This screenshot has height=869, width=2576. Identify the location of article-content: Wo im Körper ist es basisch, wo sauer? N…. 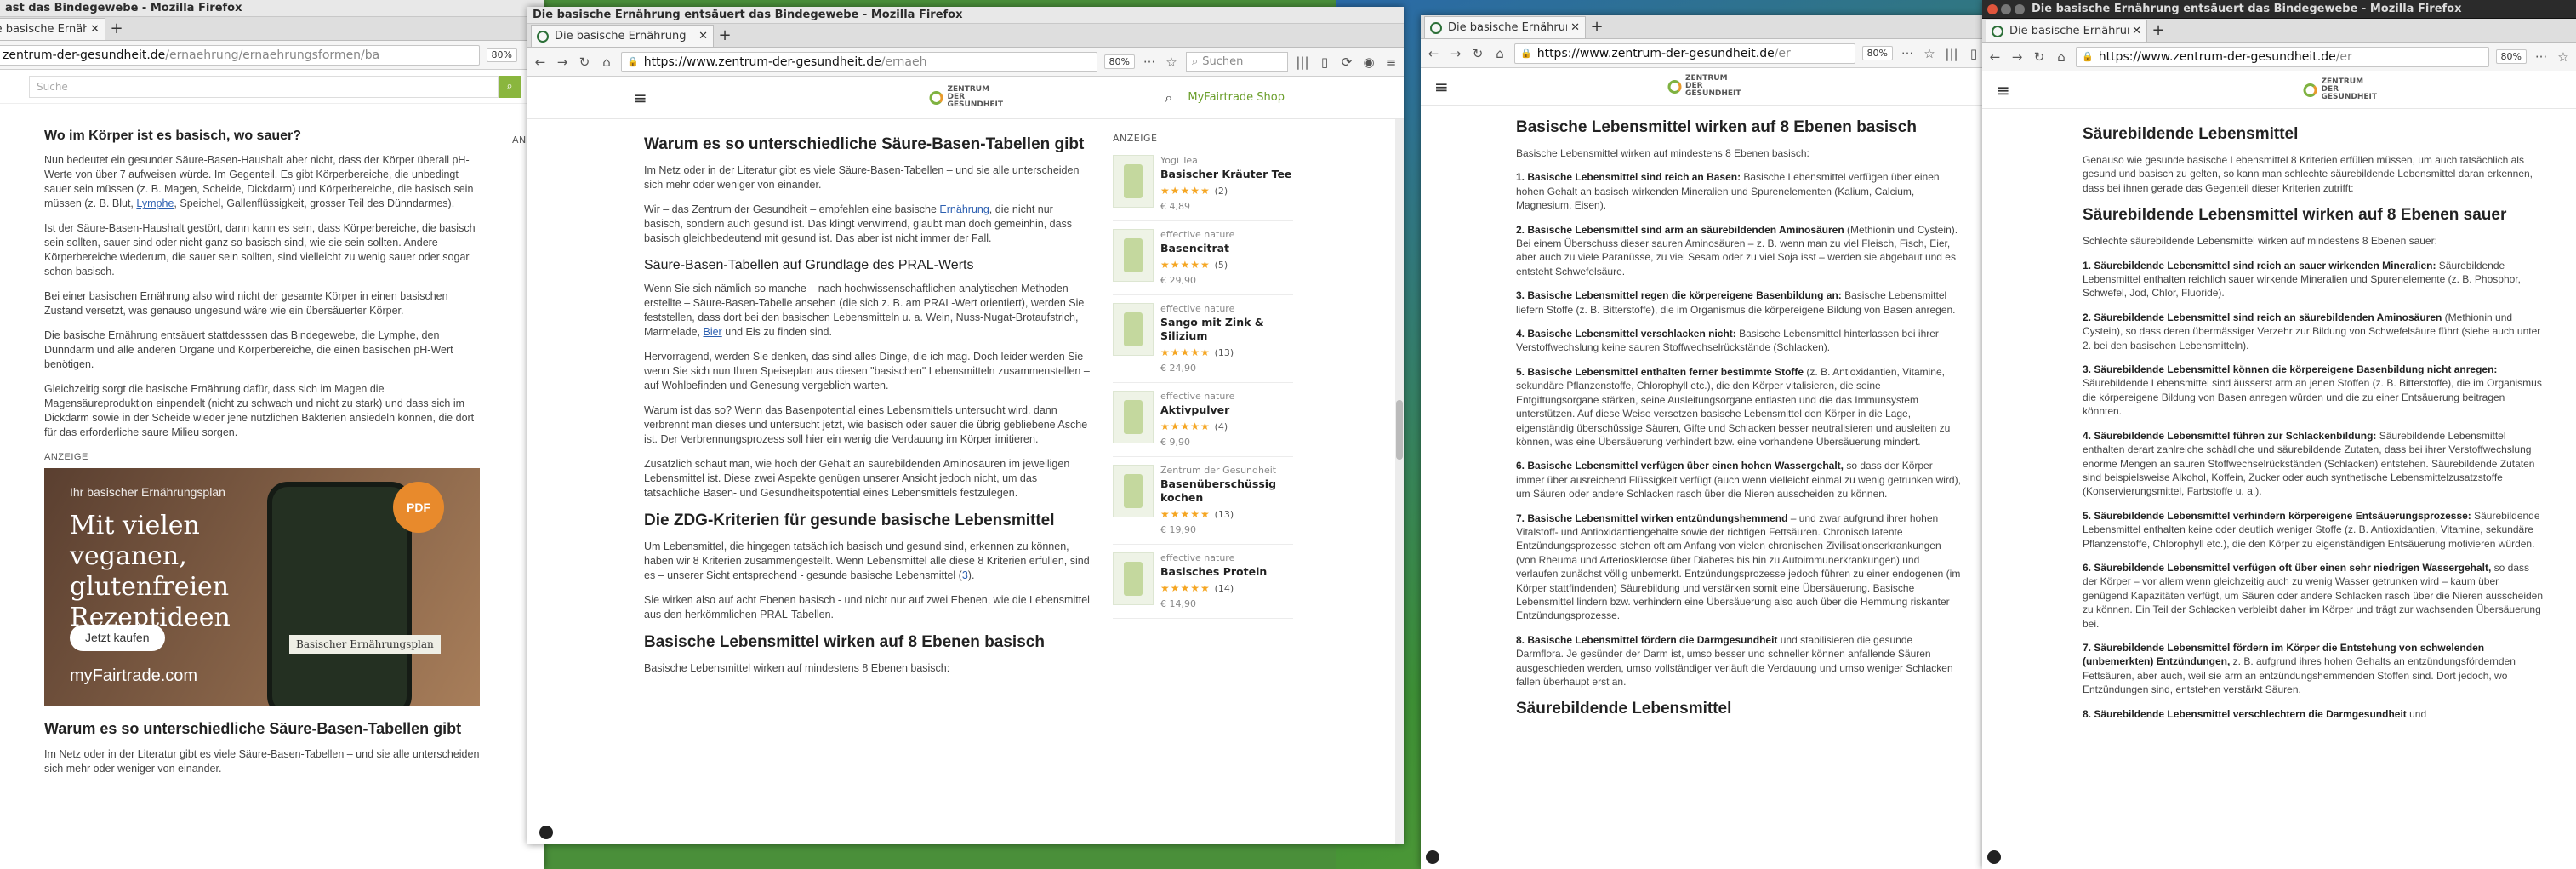
(262, 456).